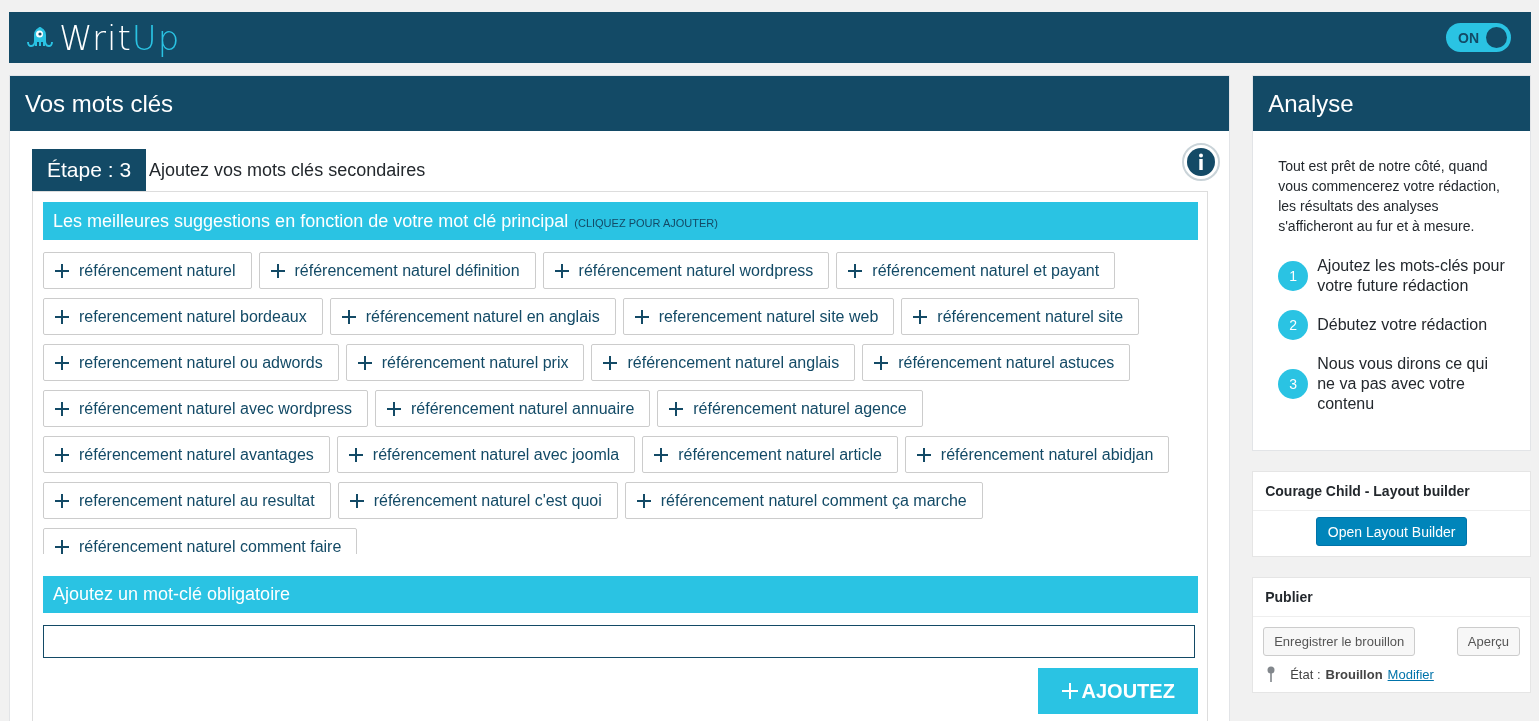  What do you see at coordinates (1403, 384) in the screenshot?
I see `step-description: Nous vous dirons ce qui ne va pas avec votre contenu` at bounding box center [1403, 384].